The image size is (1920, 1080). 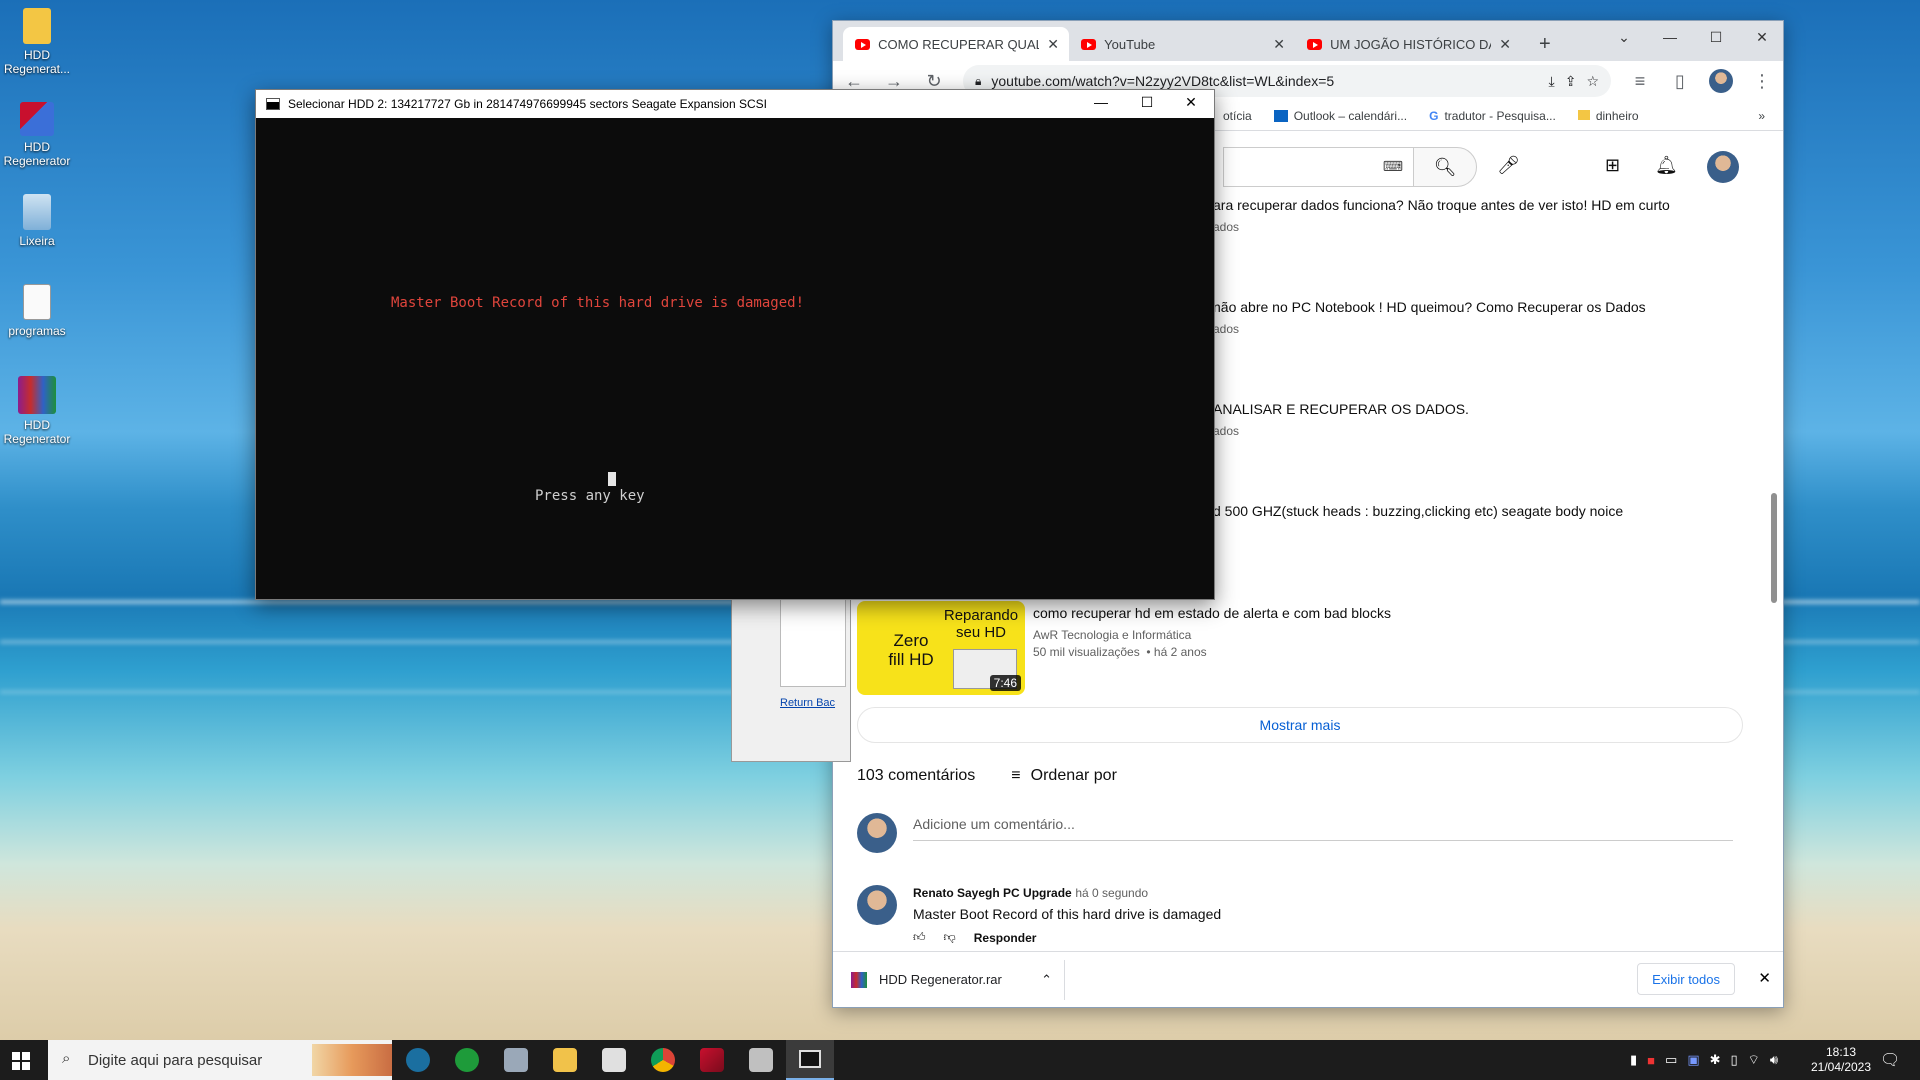 I want to click on desktop-icon-programas: programas, so click(x=37, y=311).